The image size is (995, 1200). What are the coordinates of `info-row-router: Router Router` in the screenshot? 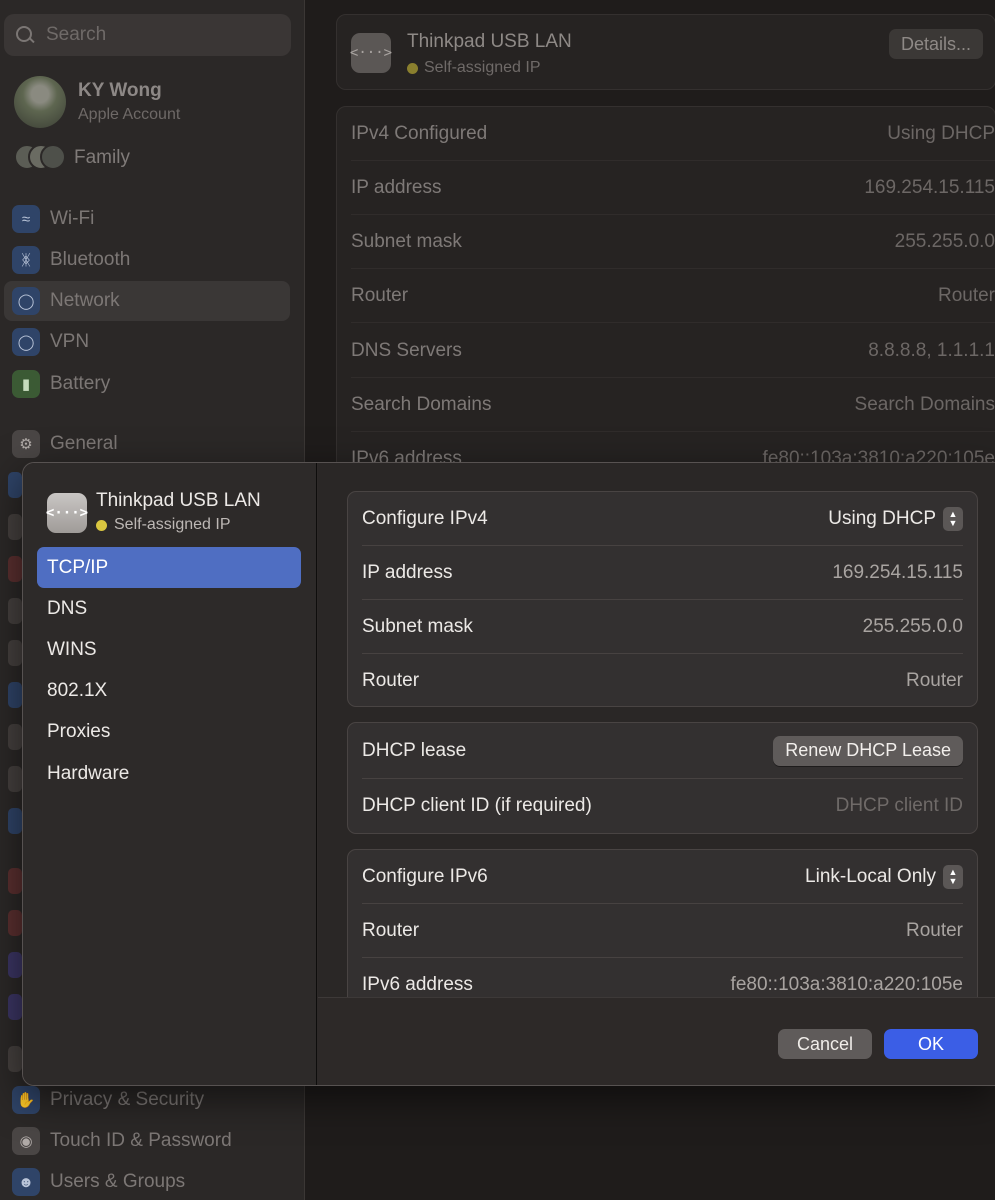 It's located at (673, 296).